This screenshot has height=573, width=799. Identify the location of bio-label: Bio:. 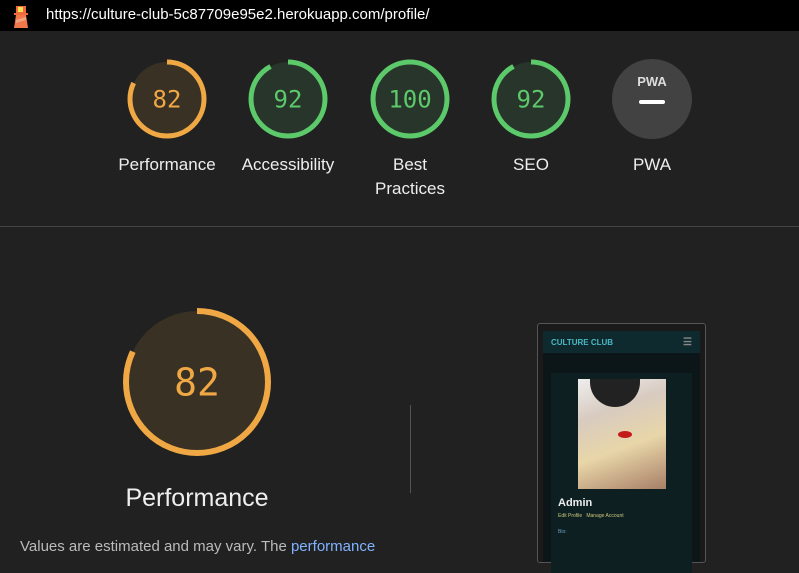
(562, 532).